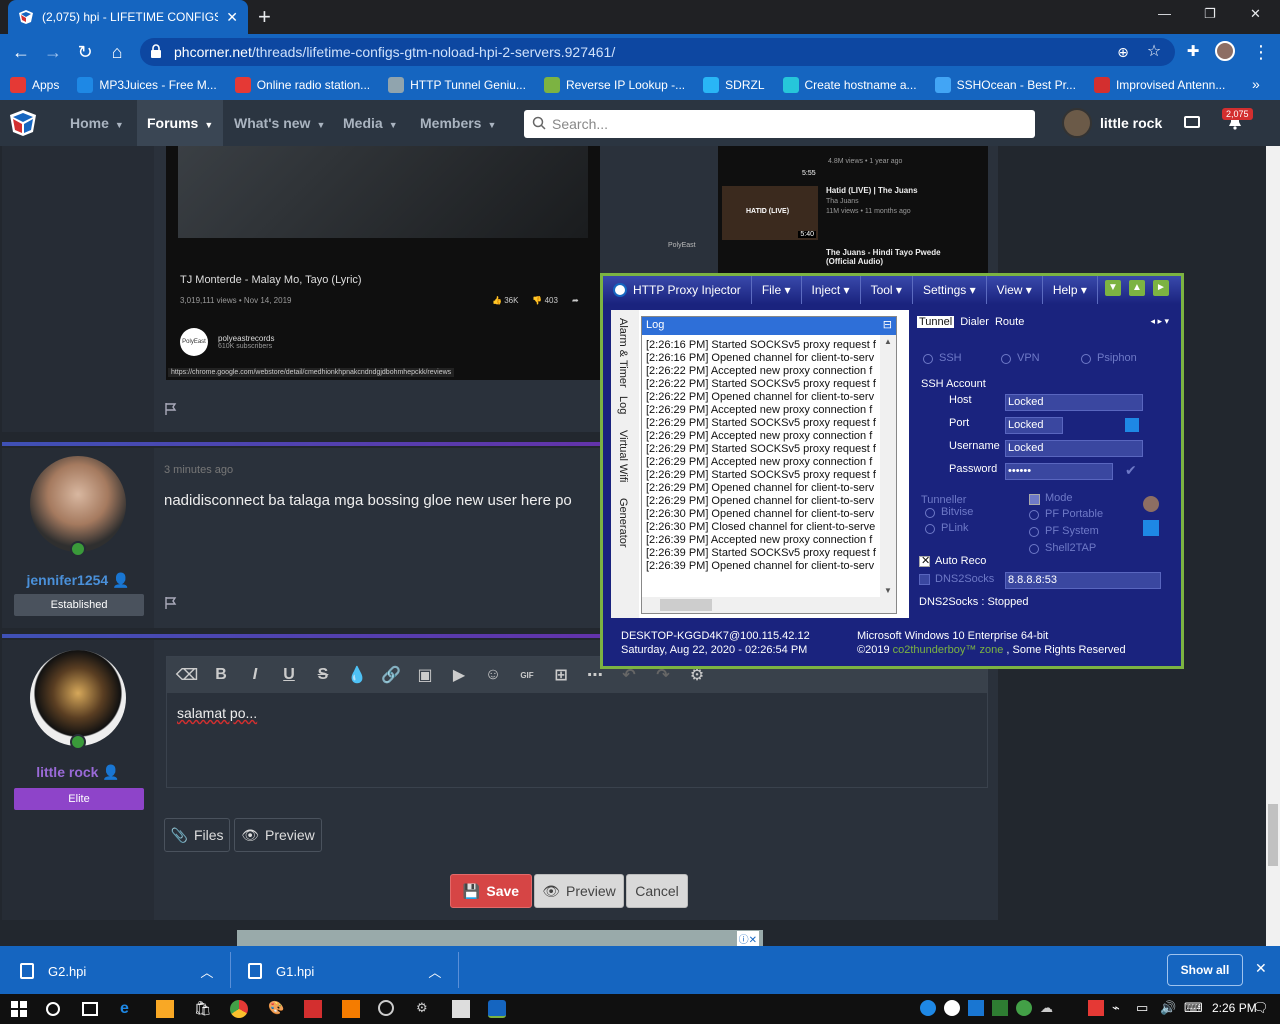 The height and width of the screenshot is (1024, 1280). Describe the element at coordinates (264, 17) in the screenshot. I see `new-tab-icon: +` at that location.